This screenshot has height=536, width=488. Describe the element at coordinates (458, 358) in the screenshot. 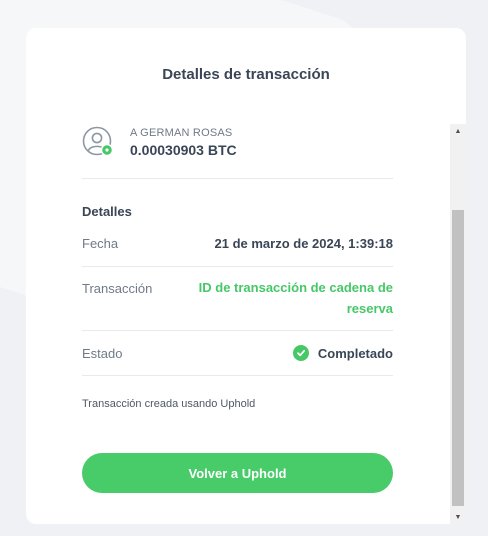

I see `scrollbar-thumb` at that location.